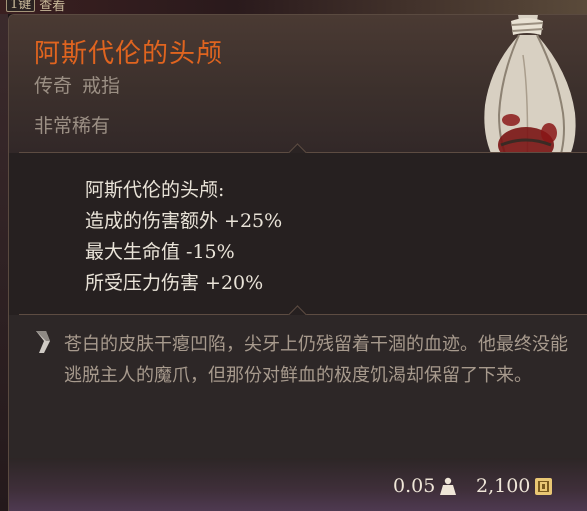 This screenshot has width=587, height=511. What do you see at coordinates (72, 126) in the screenshot?
I see `item-subtitle: 非常稀有` at bounding box center [72, 126].